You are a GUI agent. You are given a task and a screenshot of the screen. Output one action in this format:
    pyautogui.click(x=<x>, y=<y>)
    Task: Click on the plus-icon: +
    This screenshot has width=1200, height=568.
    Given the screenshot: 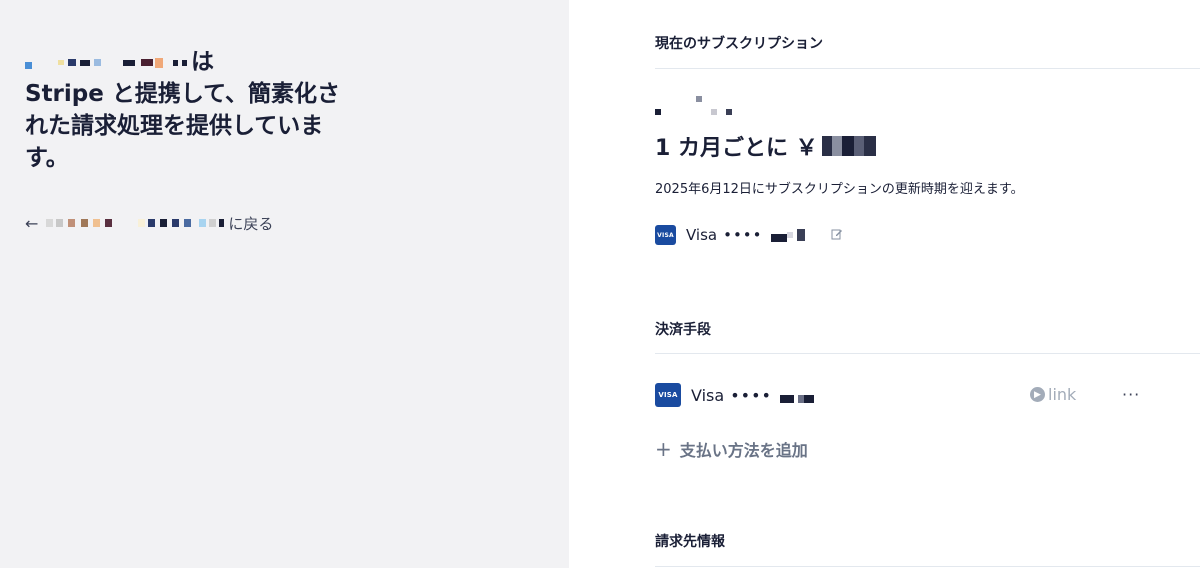 What is the action you would take?
    pyautogui.click(x=663, y=449)
    